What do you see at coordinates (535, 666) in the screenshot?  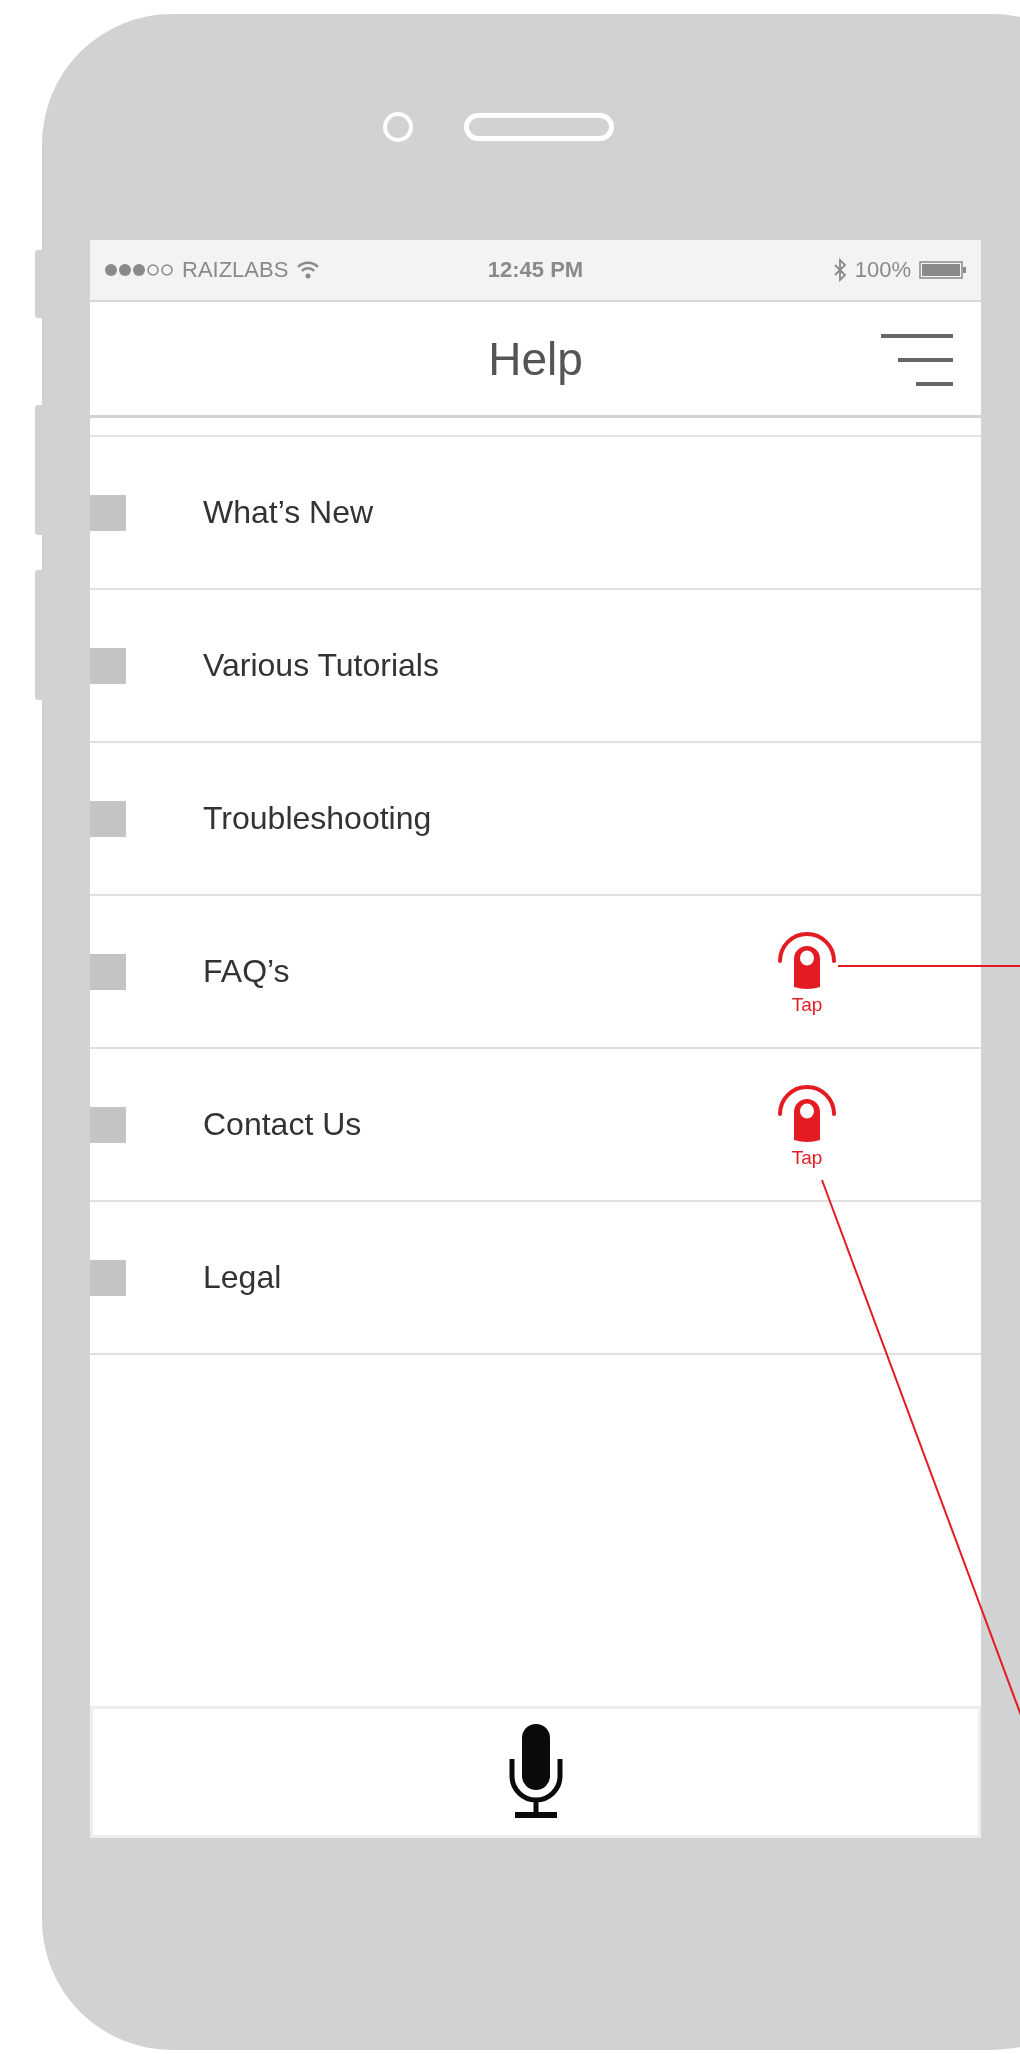 I see `help-list-item: Various Tutorials` at bounding box center [535, 666].